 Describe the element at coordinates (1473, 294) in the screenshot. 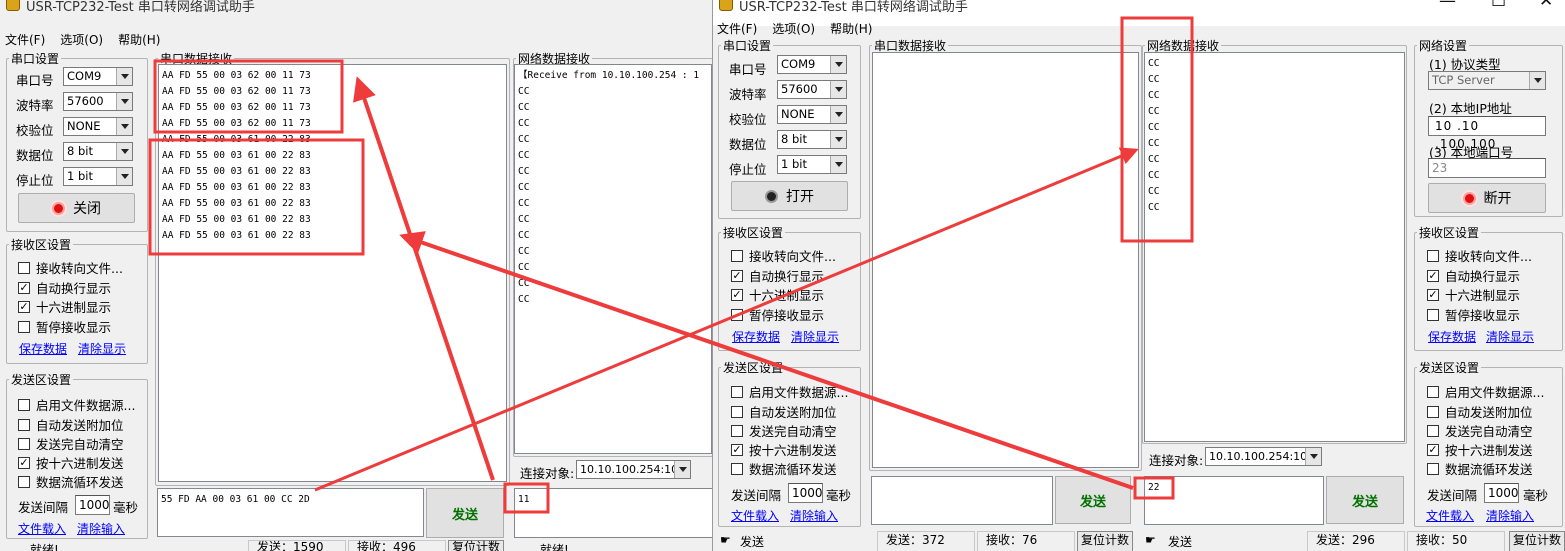

I see `right-recv-option-3: ✓ 十六进制显示` at that location.